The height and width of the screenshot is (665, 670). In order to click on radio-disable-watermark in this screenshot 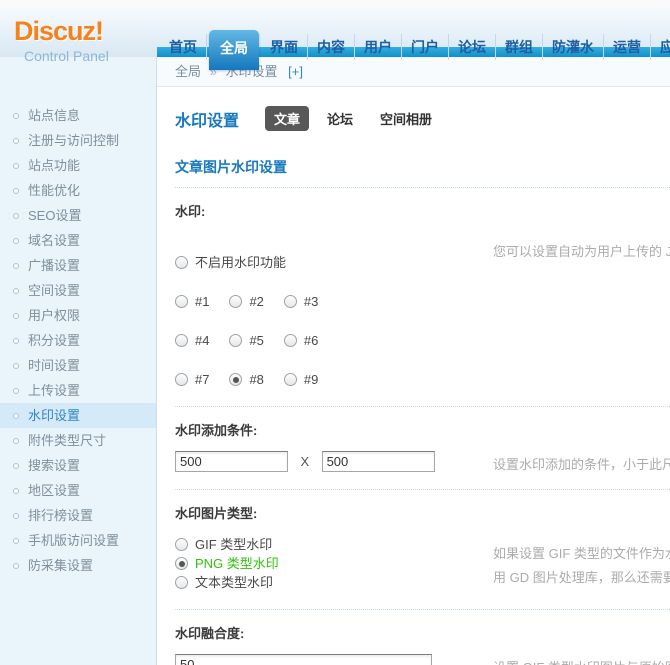, I will do `click(181, 262)`.